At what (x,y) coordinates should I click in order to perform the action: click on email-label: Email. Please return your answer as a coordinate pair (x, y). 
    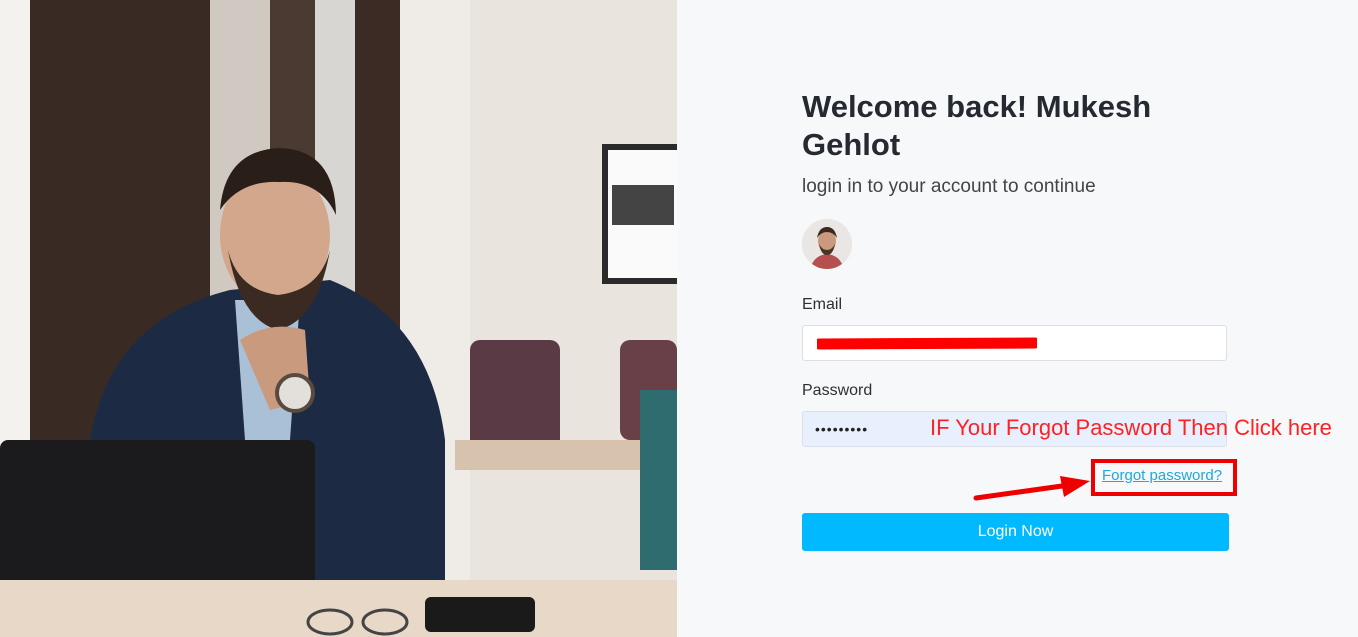
    Looking at the image, I should click on (822, 304).